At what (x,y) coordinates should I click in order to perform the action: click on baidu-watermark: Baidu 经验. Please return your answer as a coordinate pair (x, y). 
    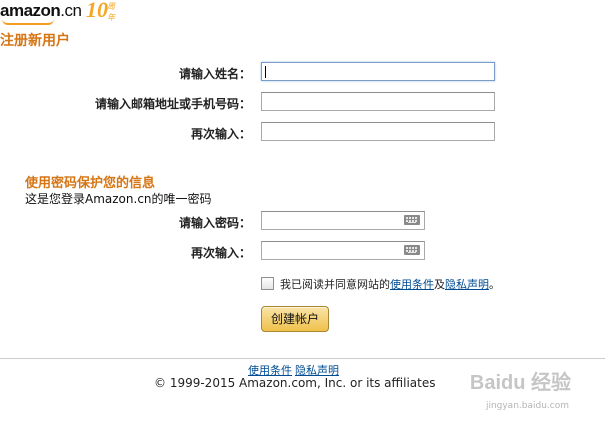
    Looking at the image, I should click on (520, 383).